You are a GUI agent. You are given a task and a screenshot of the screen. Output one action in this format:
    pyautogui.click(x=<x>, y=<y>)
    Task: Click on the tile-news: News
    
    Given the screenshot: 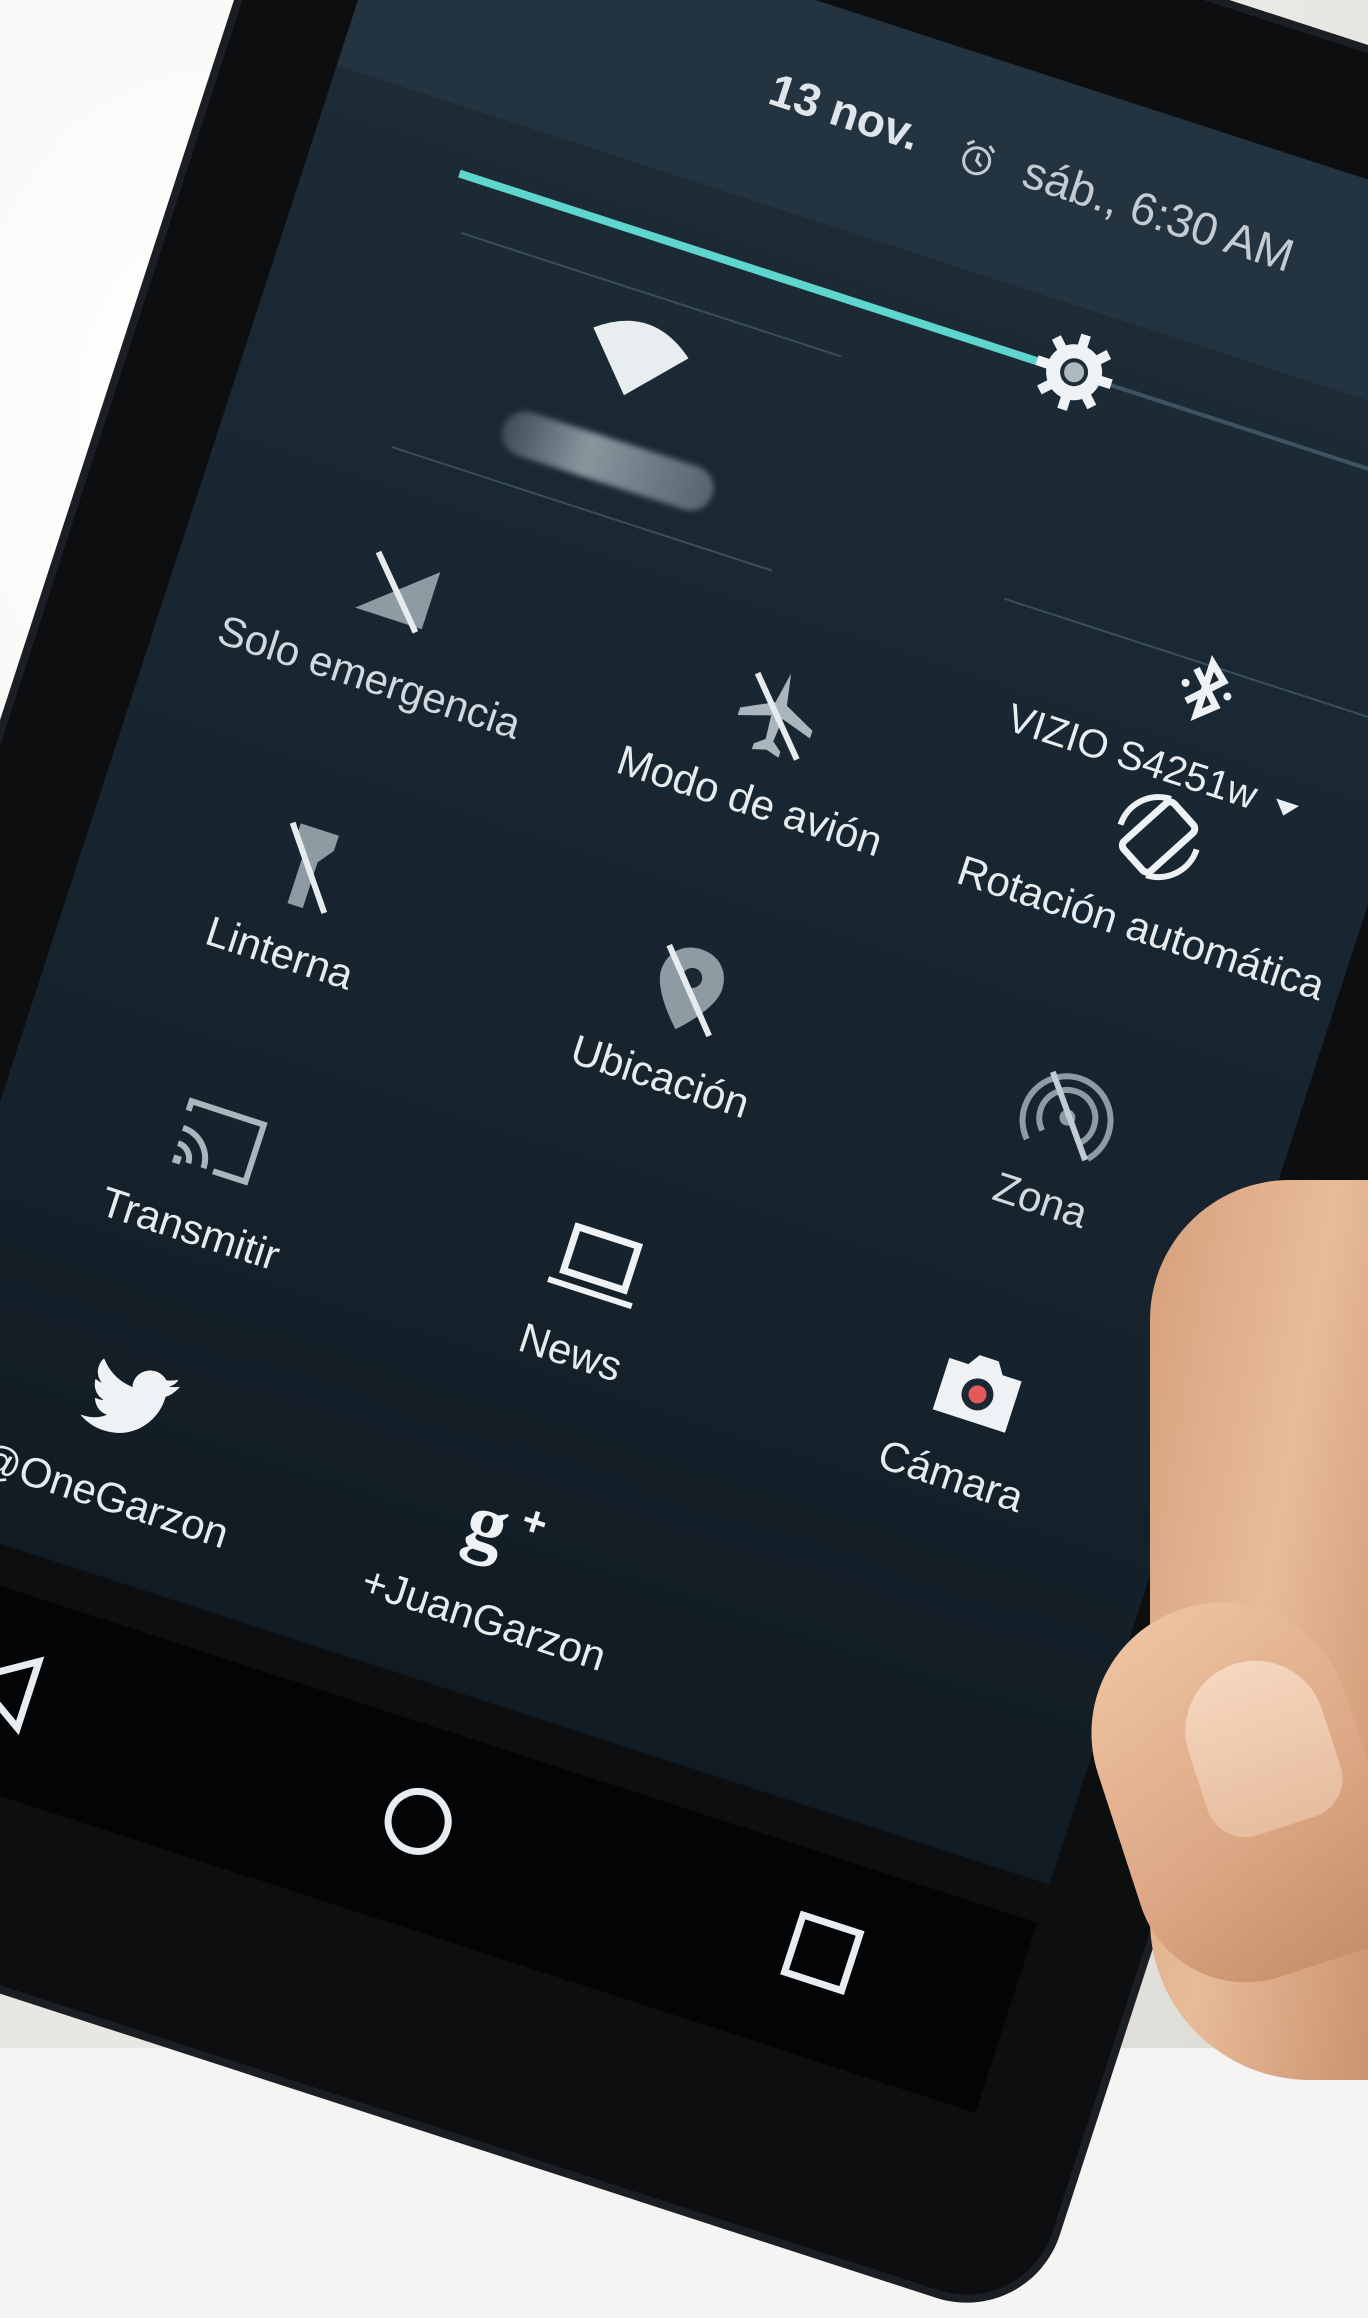 What is the action you would take?
    pyautogui.click(x=580, y=1322)
    